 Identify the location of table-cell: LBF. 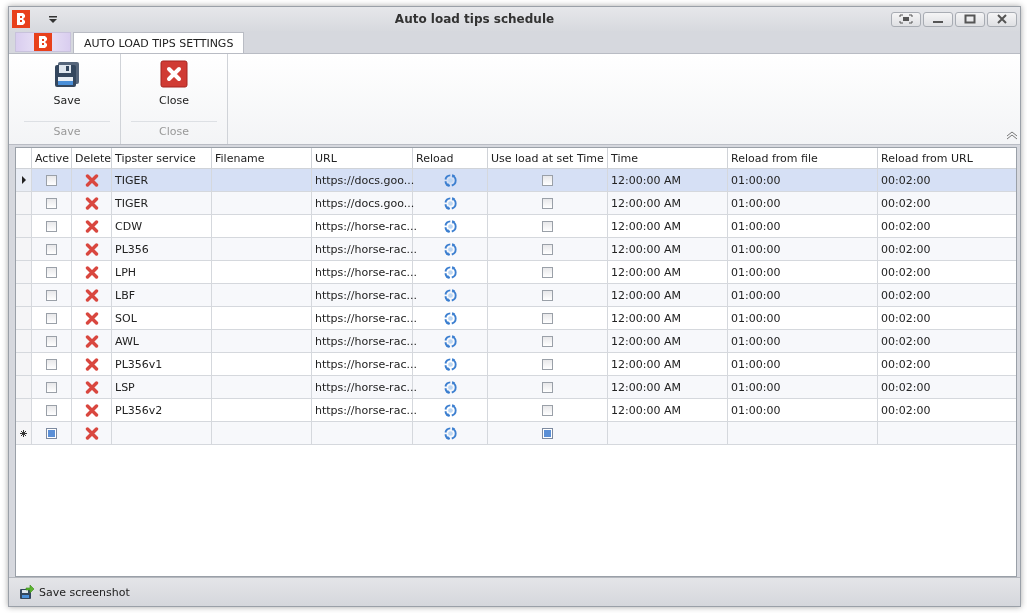
(162, 295).